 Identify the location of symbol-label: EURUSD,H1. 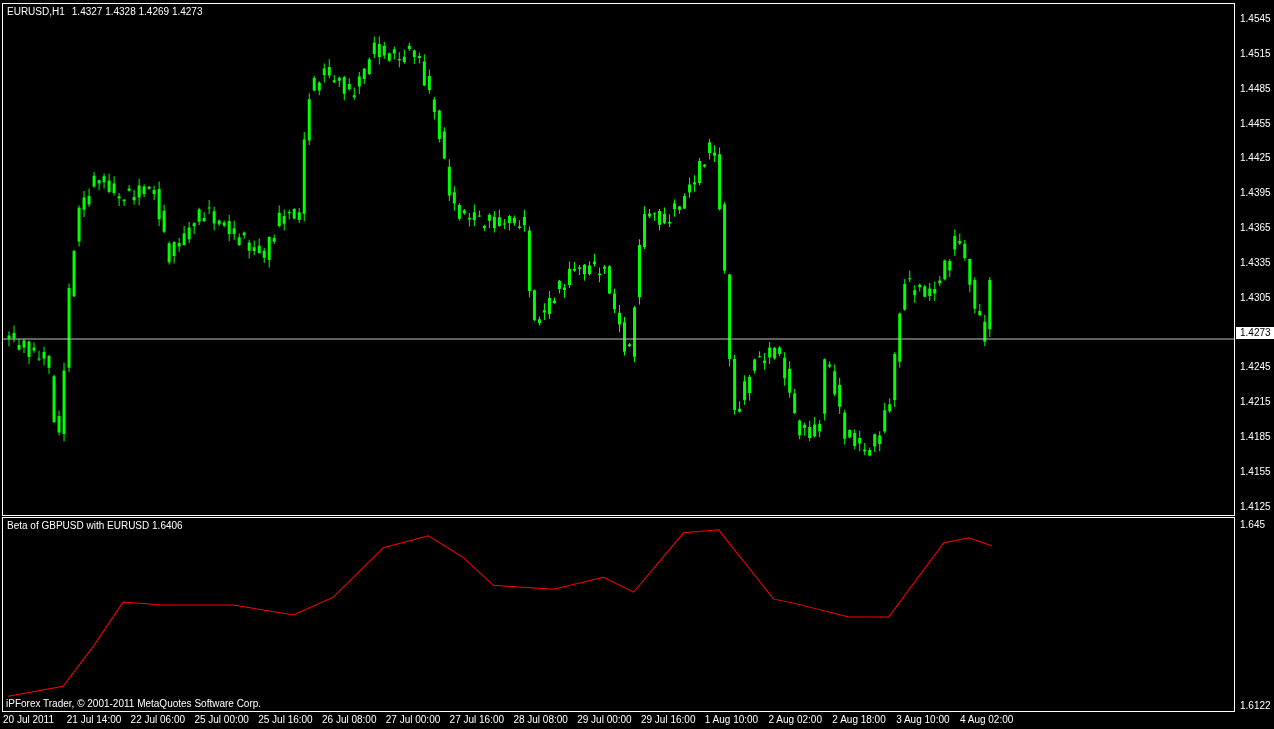
(36, 11).